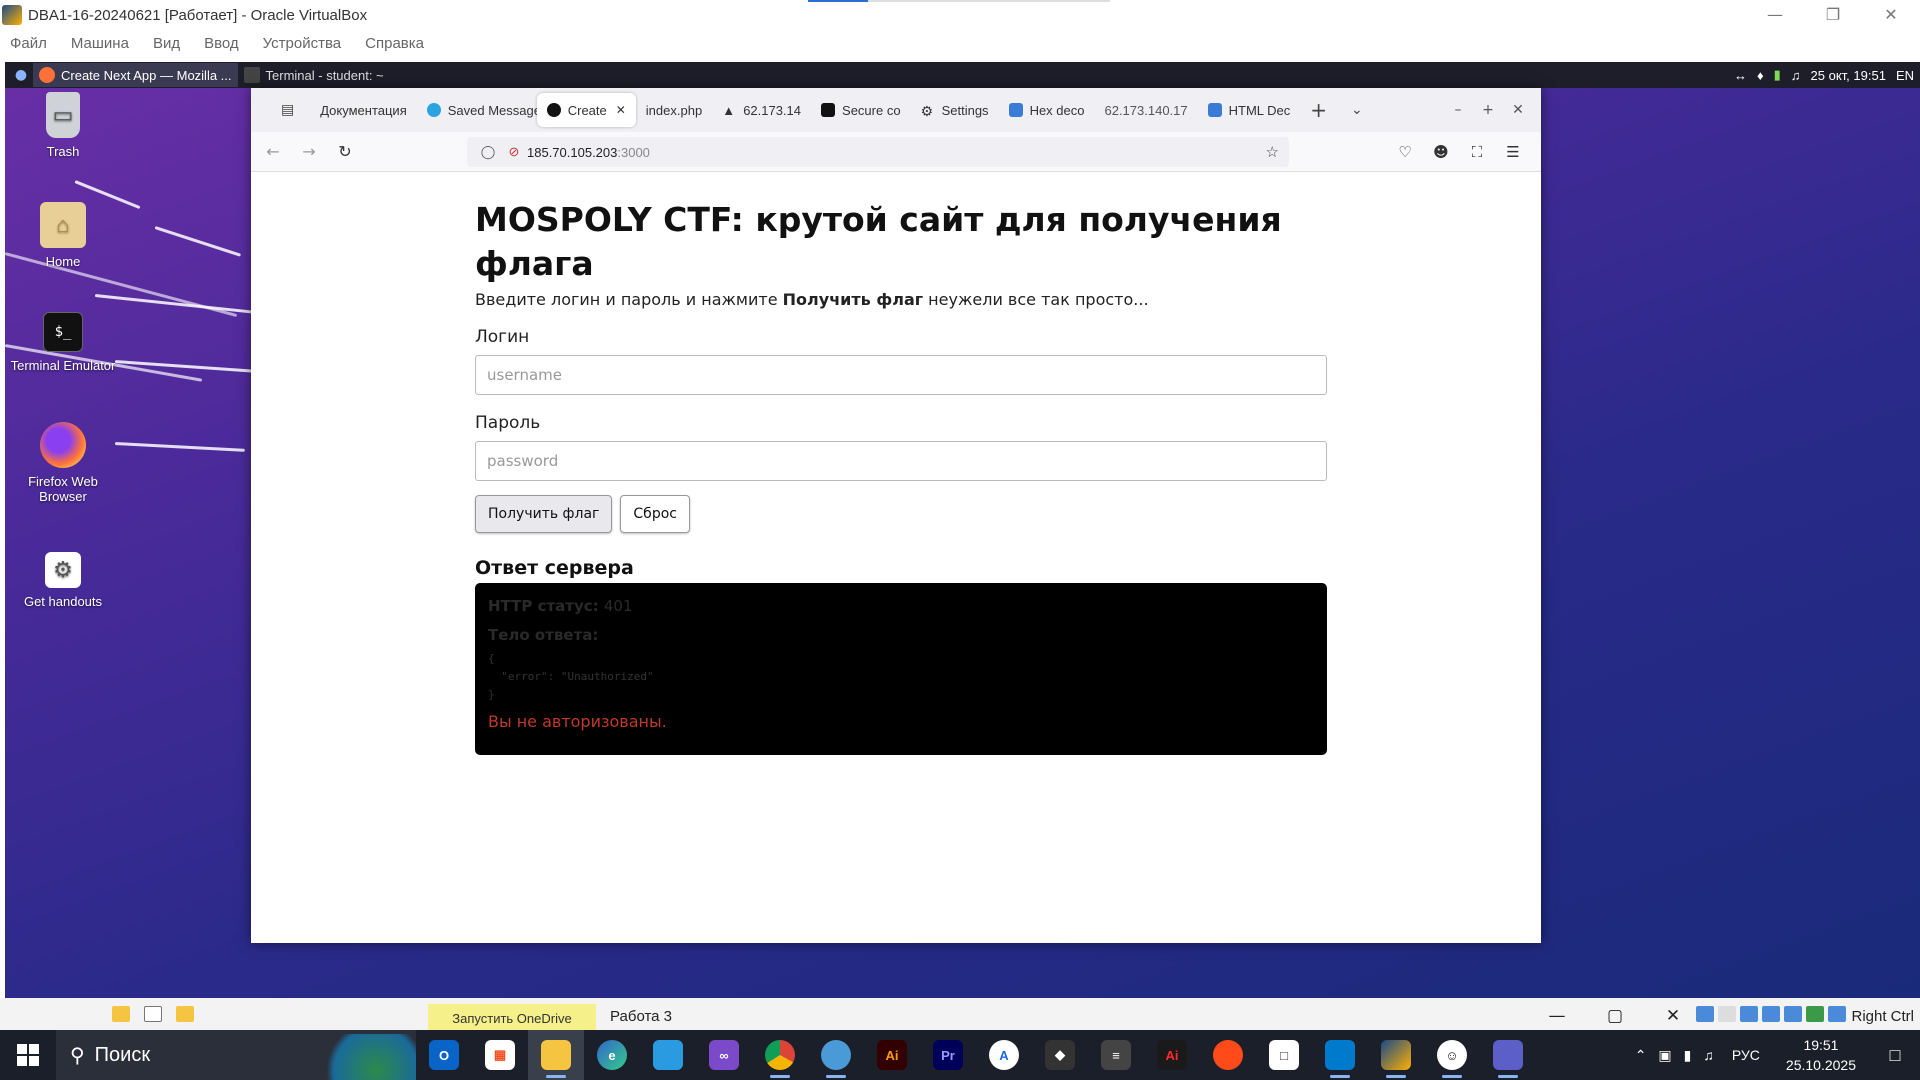  What do you see at coordinates (63, 342) in the screenshot?
I see `desktop-icon-terminal: $_ Terminal Emulator` at bounding box center [63, 342].